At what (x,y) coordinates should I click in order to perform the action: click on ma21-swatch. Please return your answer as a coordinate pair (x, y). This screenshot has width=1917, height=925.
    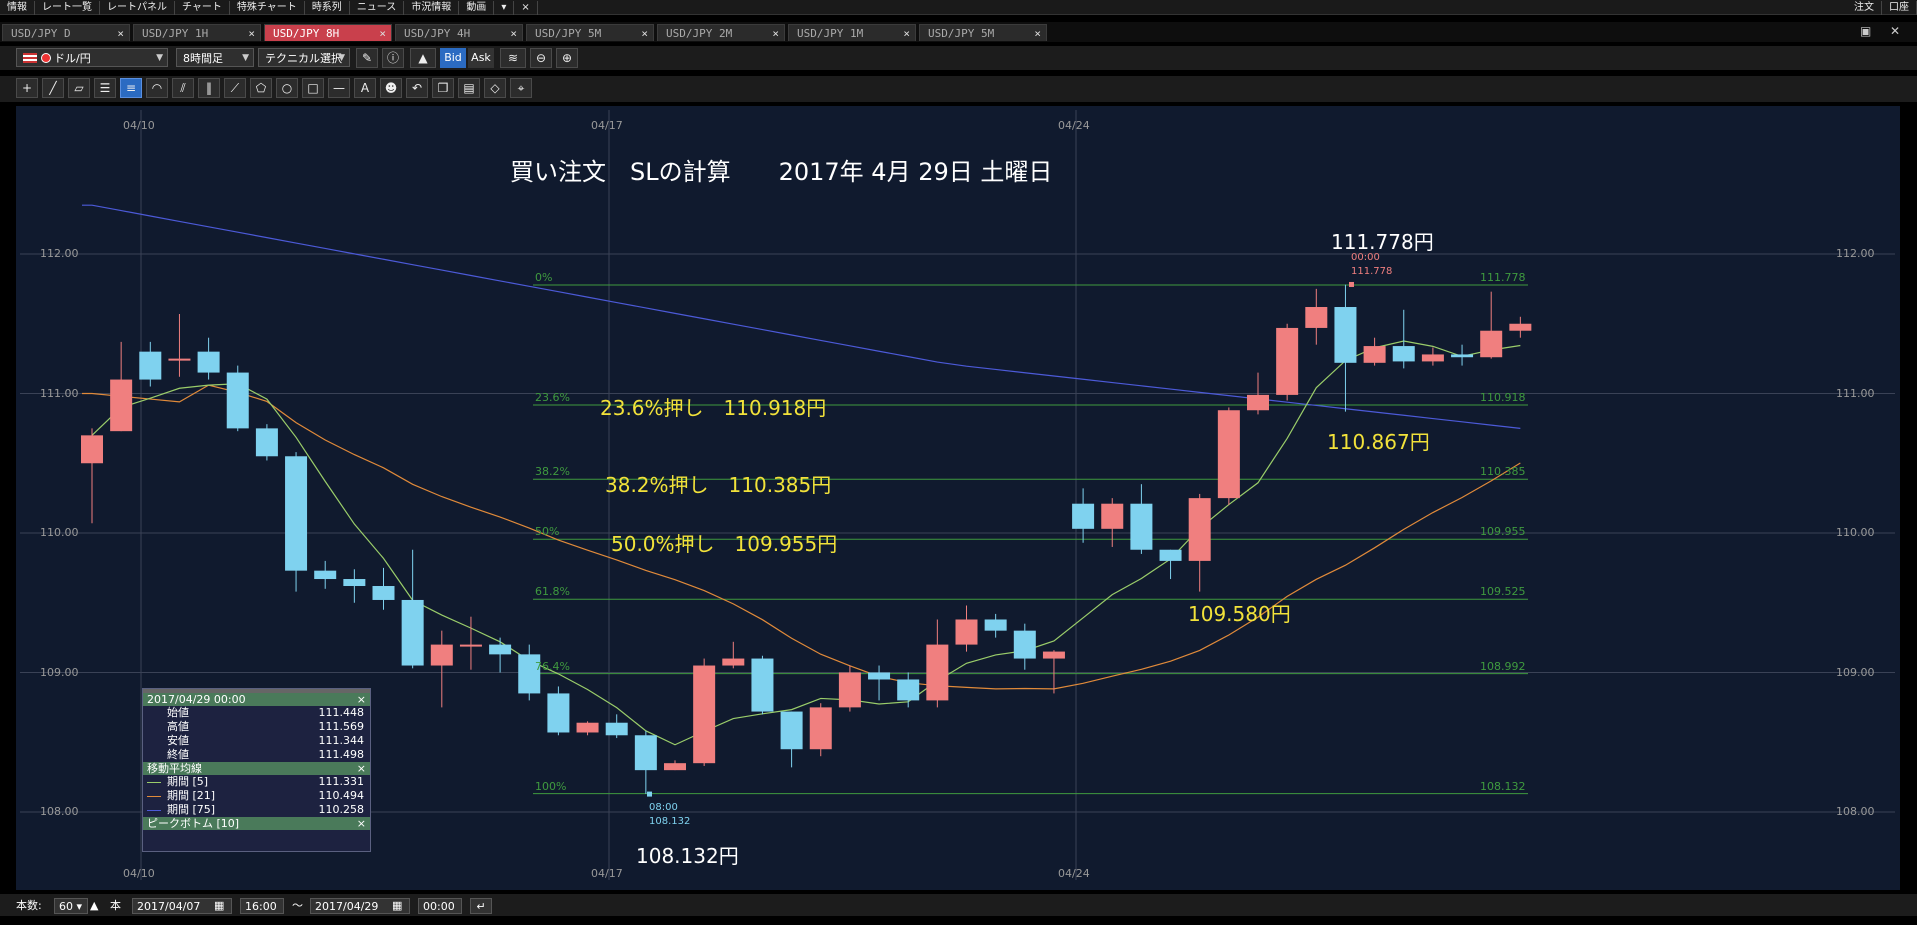
    Looking at the image, I should click on (154, 796).